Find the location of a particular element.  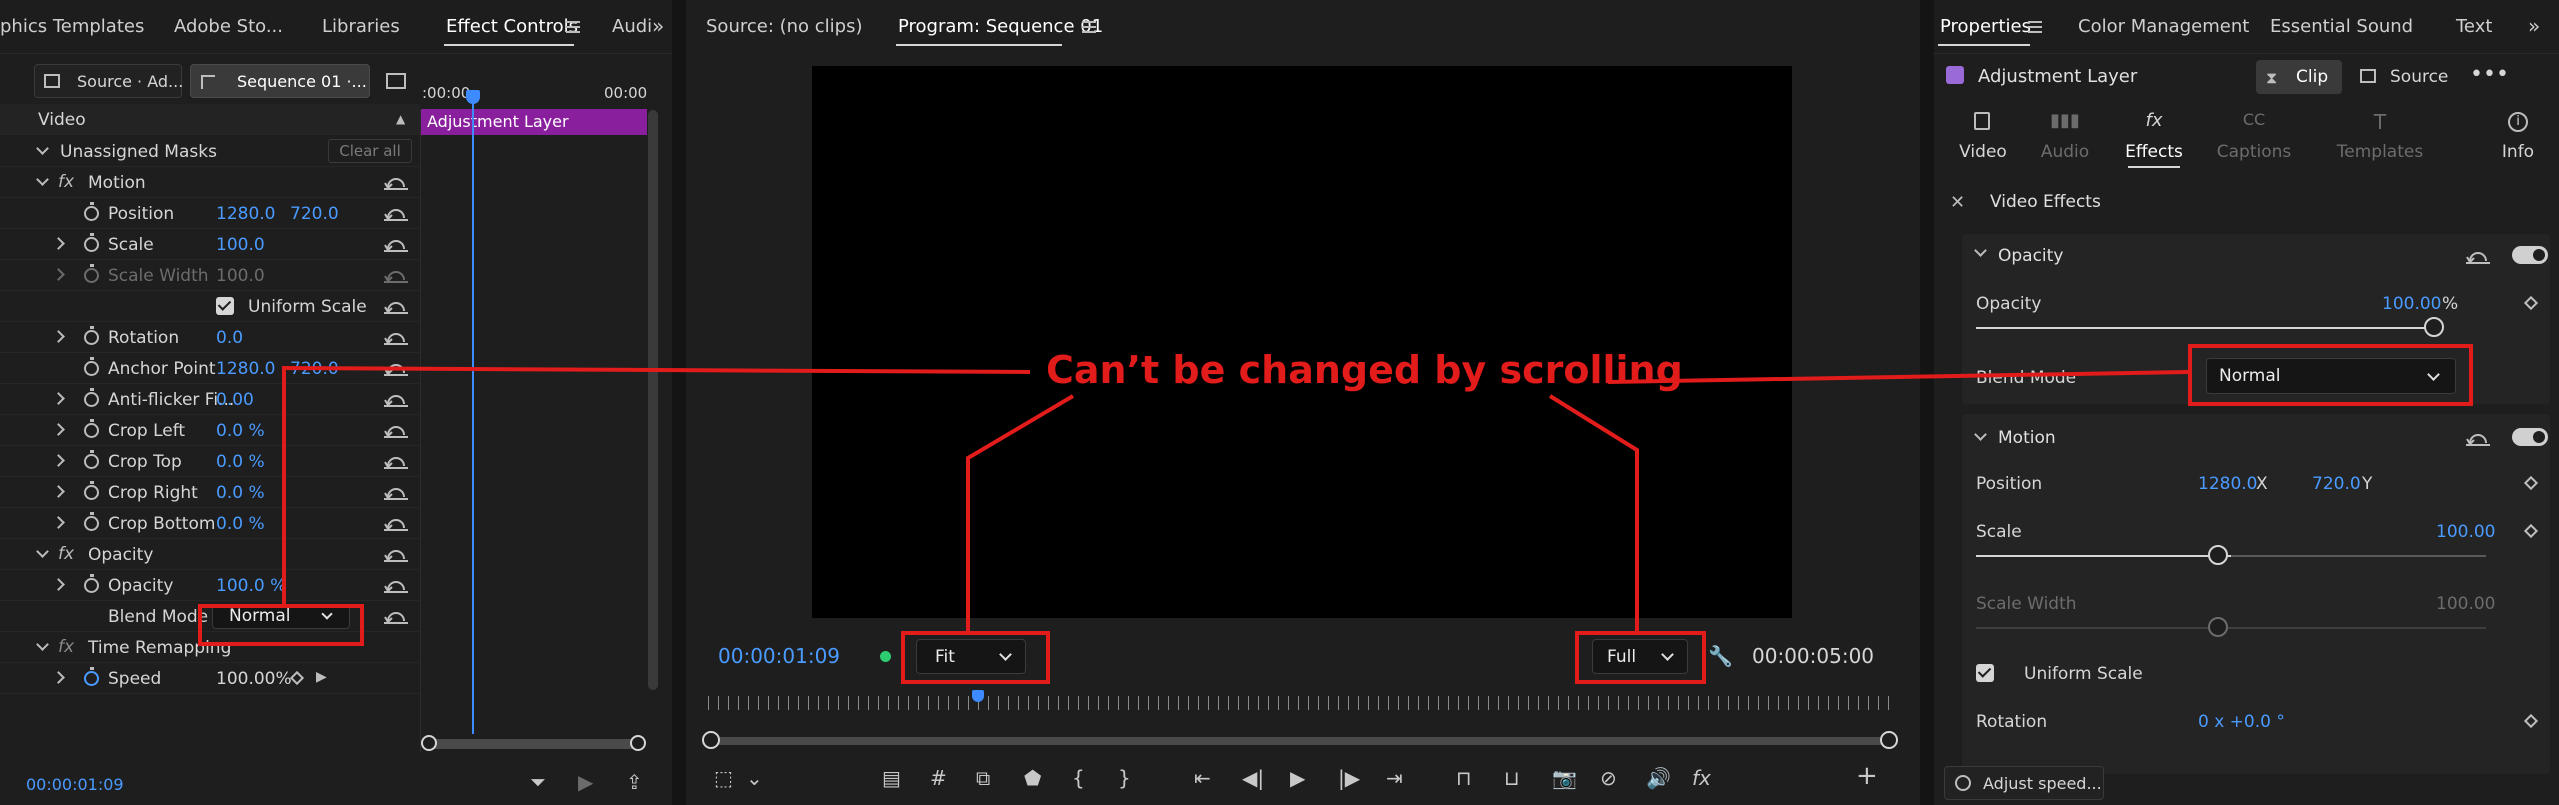

annotation-text: Can’t be changed by scrolling is located at coordinates (1364, 370).